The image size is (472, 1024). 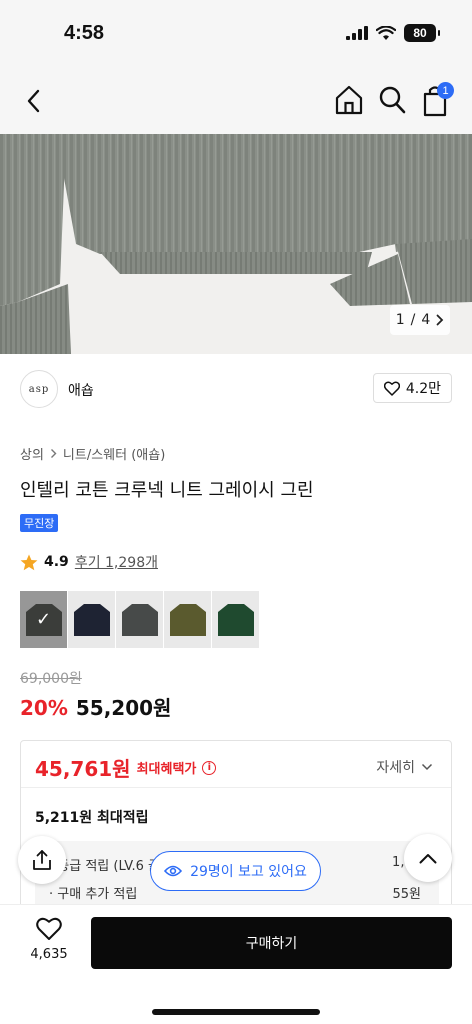 I want to click on image-counter-total: 4, so click(x=426, y=320).